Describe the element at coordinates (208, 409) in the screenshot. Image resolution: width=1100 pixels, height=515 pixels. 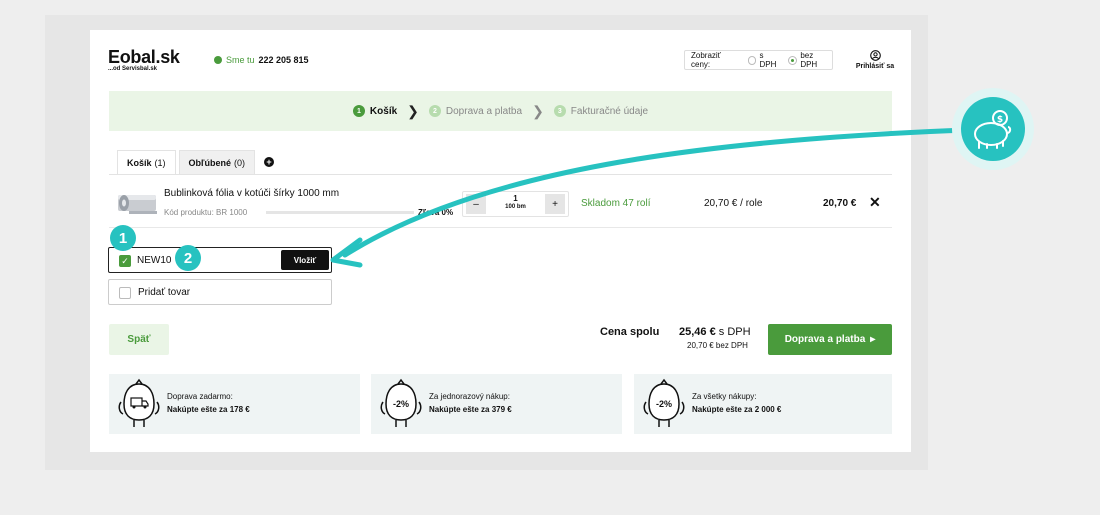
I see `promo-remaining: Nakúpte ešte za 178 €` at that location.